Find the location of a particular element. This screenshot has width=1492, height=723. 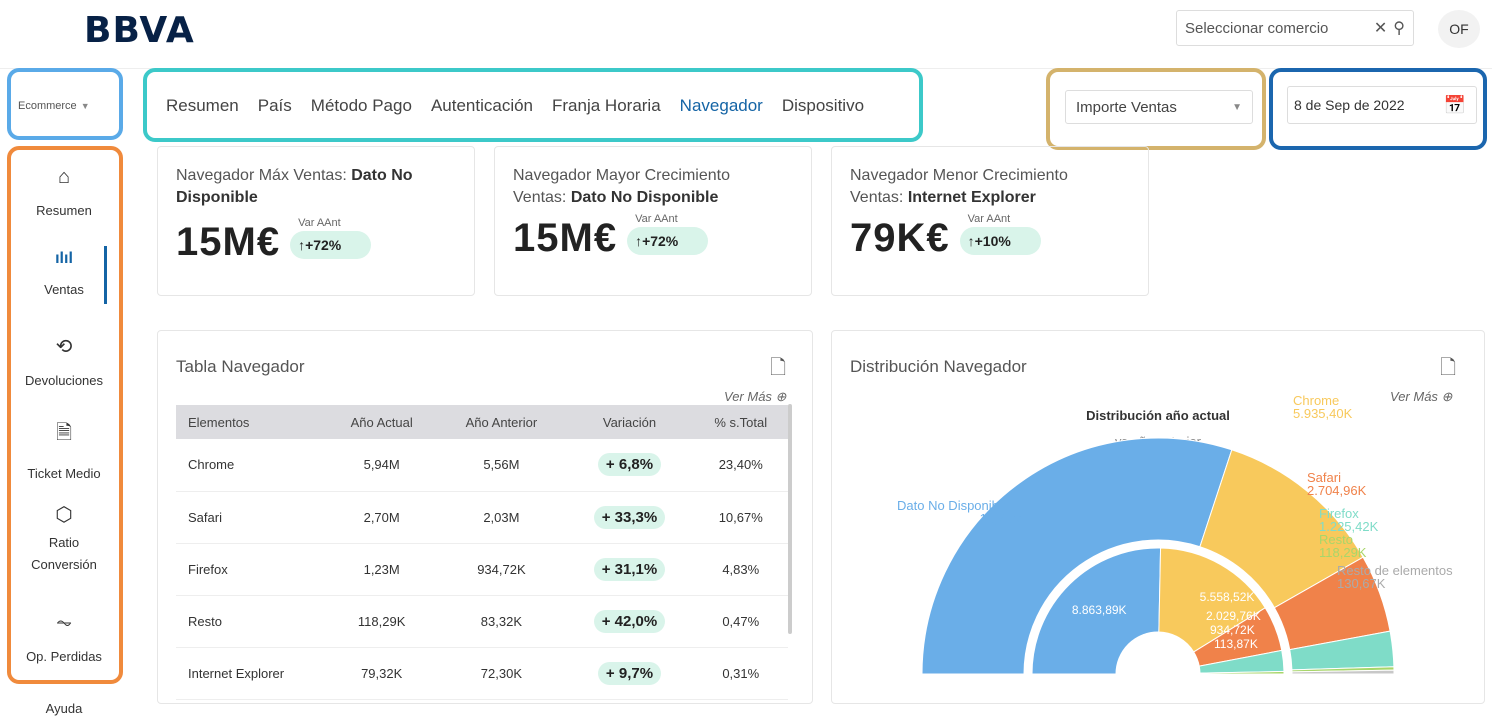

outer-legend-value: 5.935,40K is located at coordinates (1323, 413).